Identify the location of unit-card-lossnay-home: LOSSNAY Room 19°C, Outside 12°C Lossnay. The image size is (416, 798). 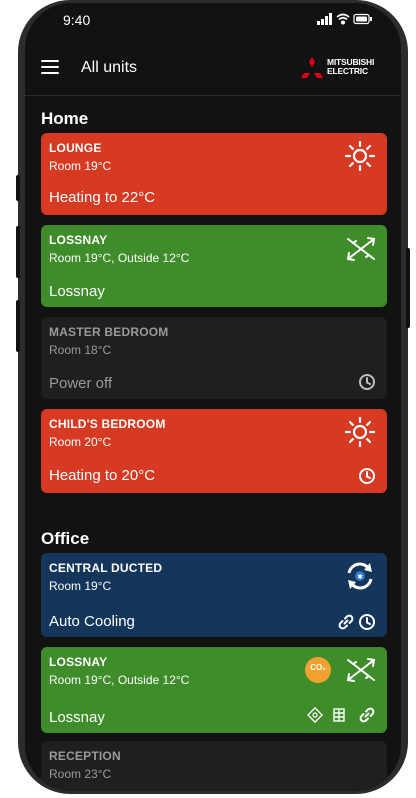
(214, 266).